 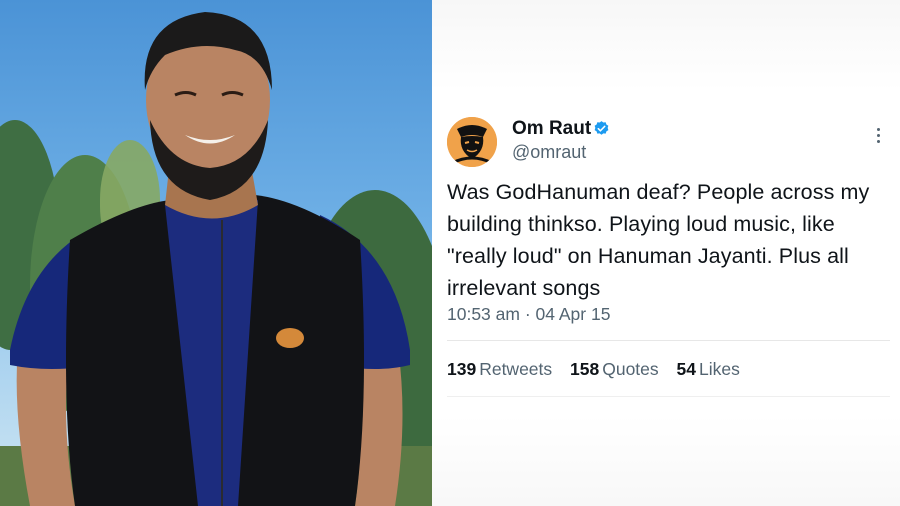 I want to click on retweets-count: 139, so click(x=462, y=369).